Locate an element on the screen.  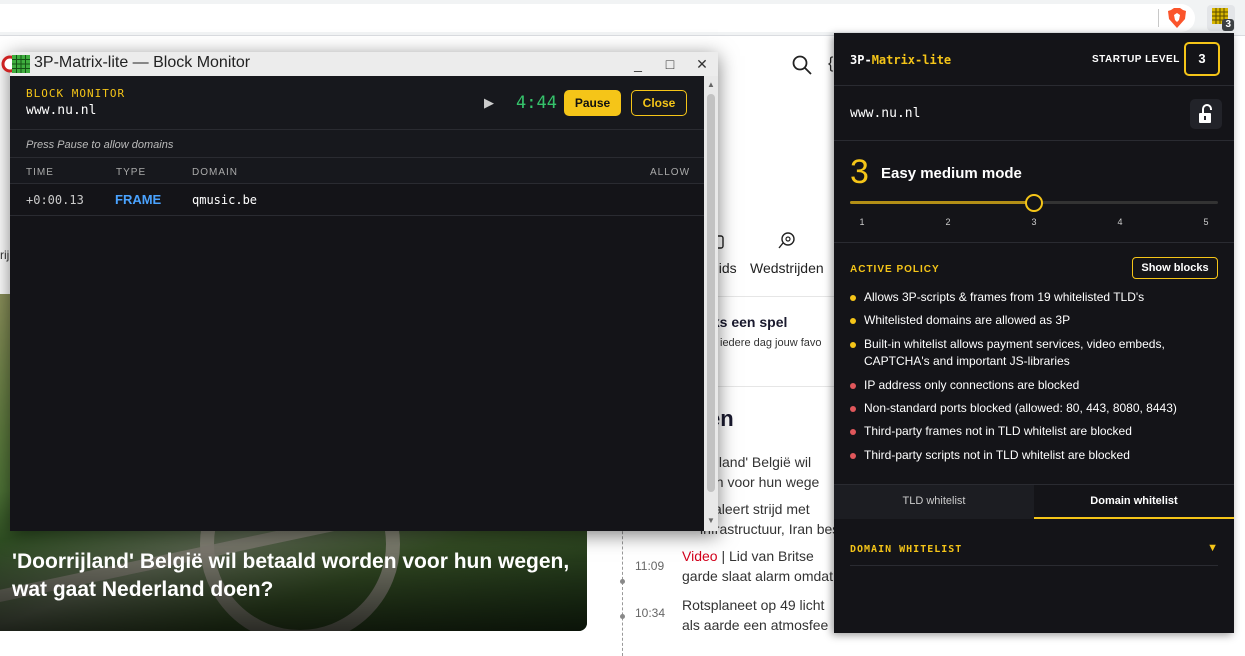
extension-badge: 3 is located at coordinates (1228, 25).